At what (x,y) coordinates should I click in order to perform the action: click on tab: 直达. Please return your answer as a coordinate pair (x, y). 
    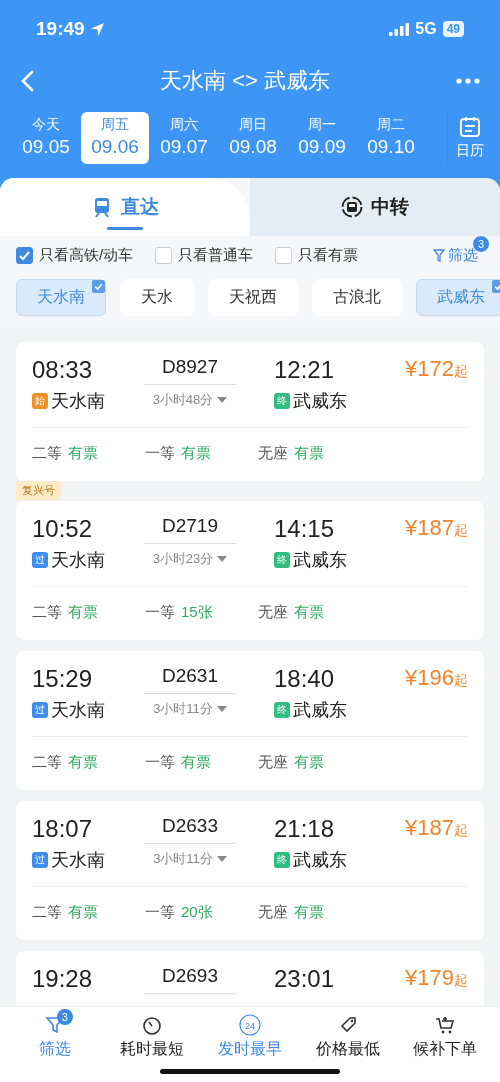
    Looking at the image, I should click on (125, 207).